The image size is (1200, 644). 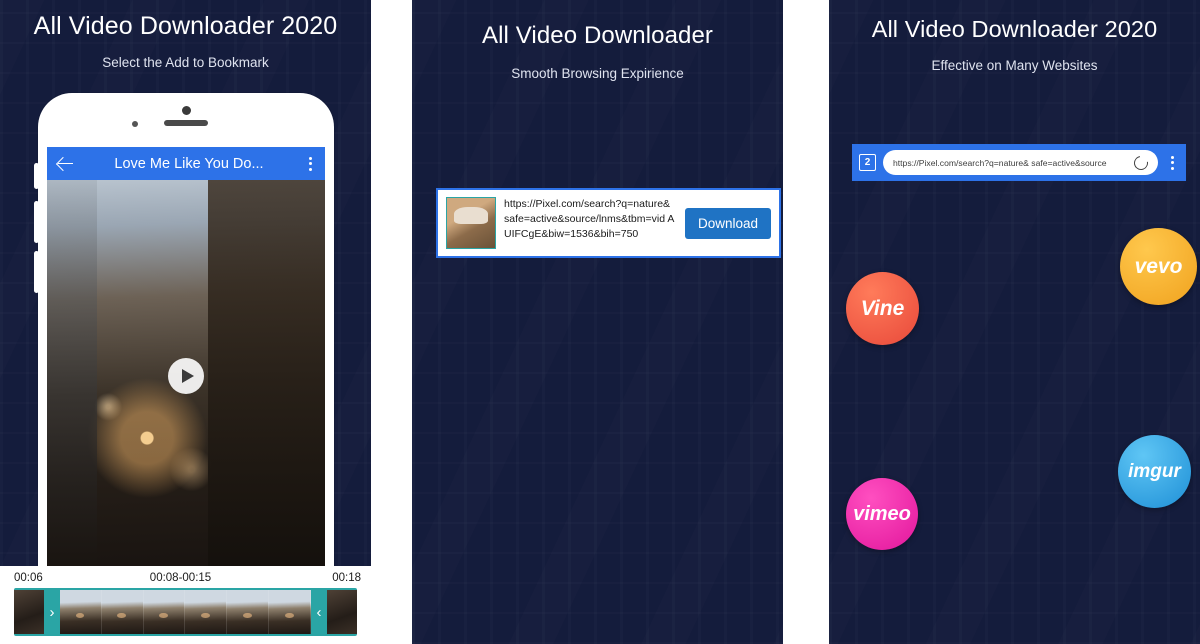 What do you see at coordinates (597, 35) in the screenshot?
I see `panel-2-title: All Video Downloader` at bounding box center [597, 35].